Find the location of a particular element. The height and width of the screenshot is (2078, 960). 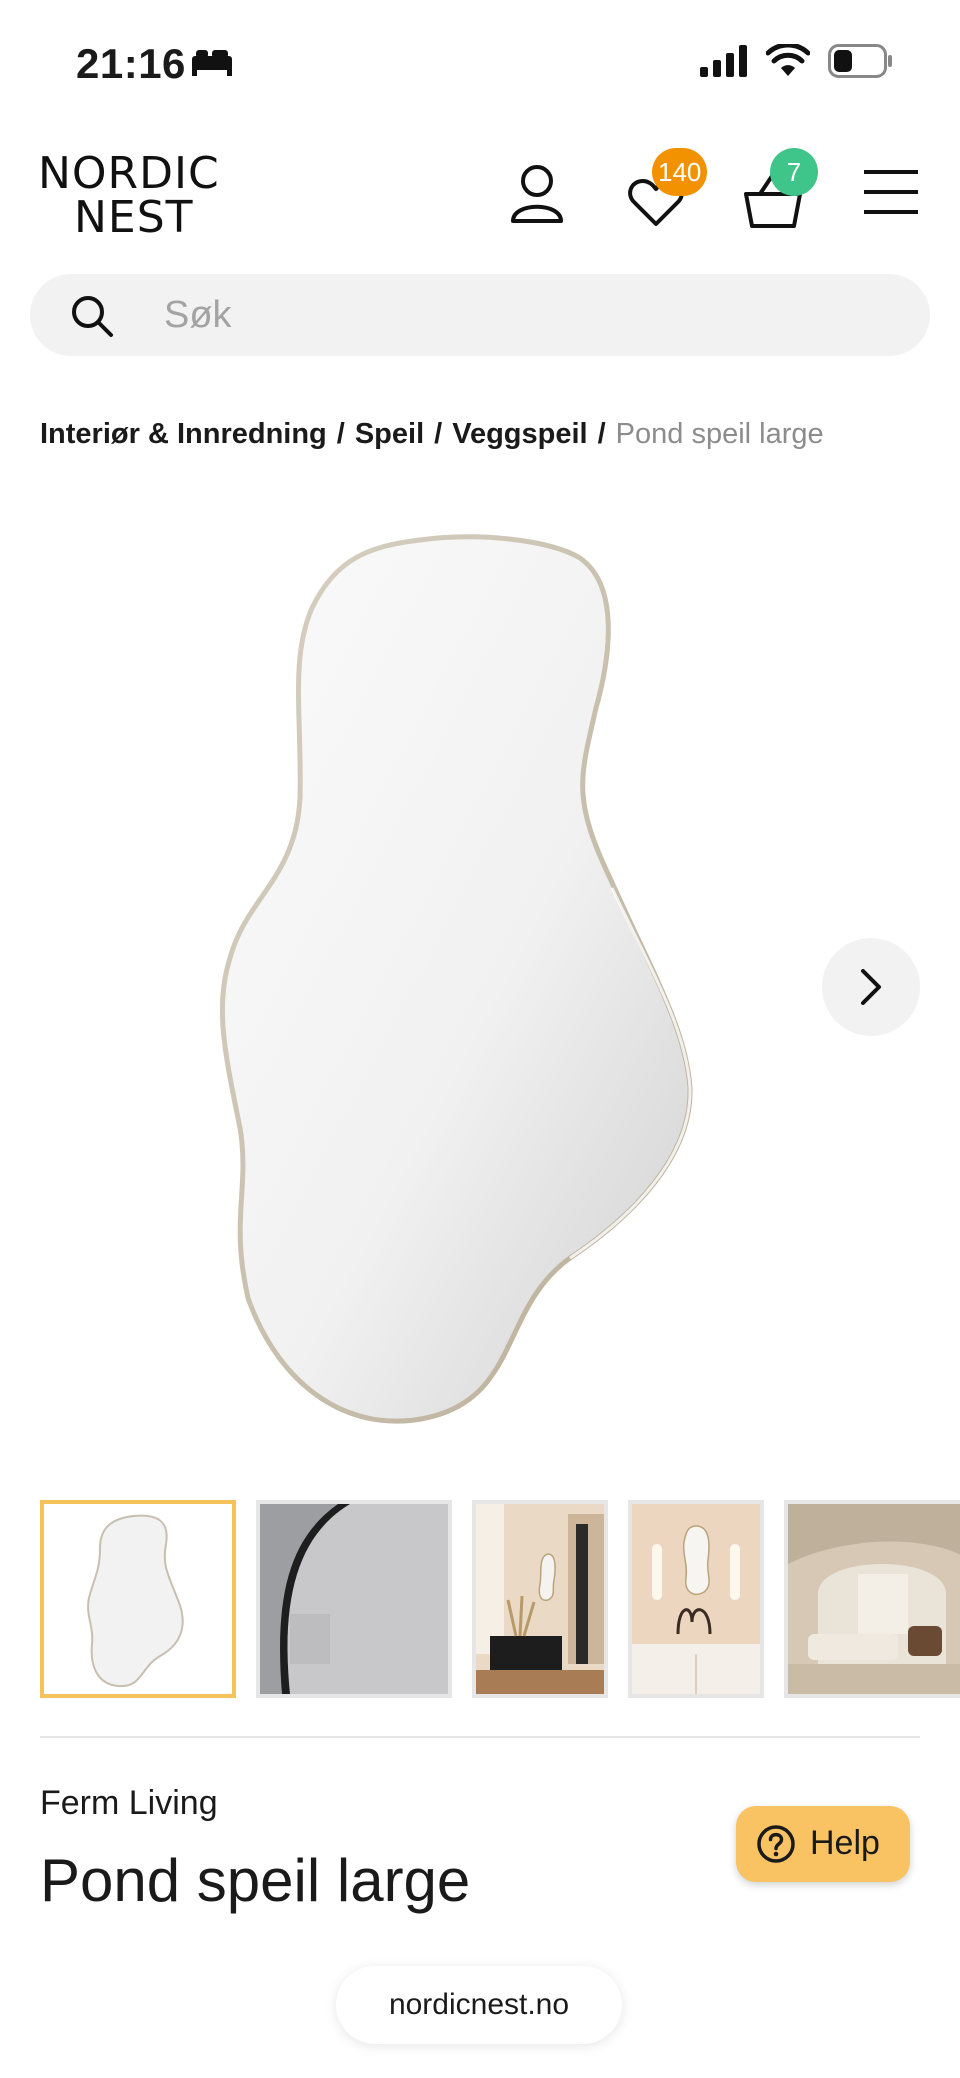

wishlist-count-badge: 140 is located at coordinates (680, 172).